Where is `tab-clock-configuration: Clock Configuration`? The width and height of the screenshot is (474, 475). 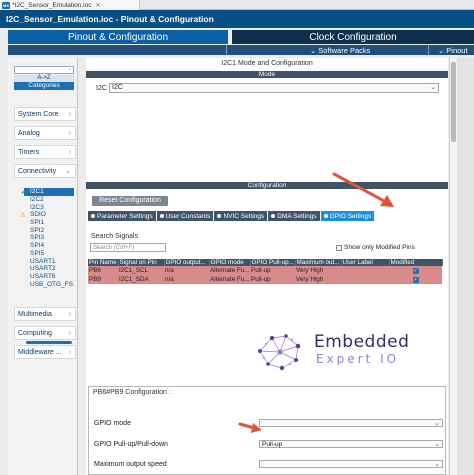
tab-clock-configuration: Clock Configuration is located at coordinates (353, 37).